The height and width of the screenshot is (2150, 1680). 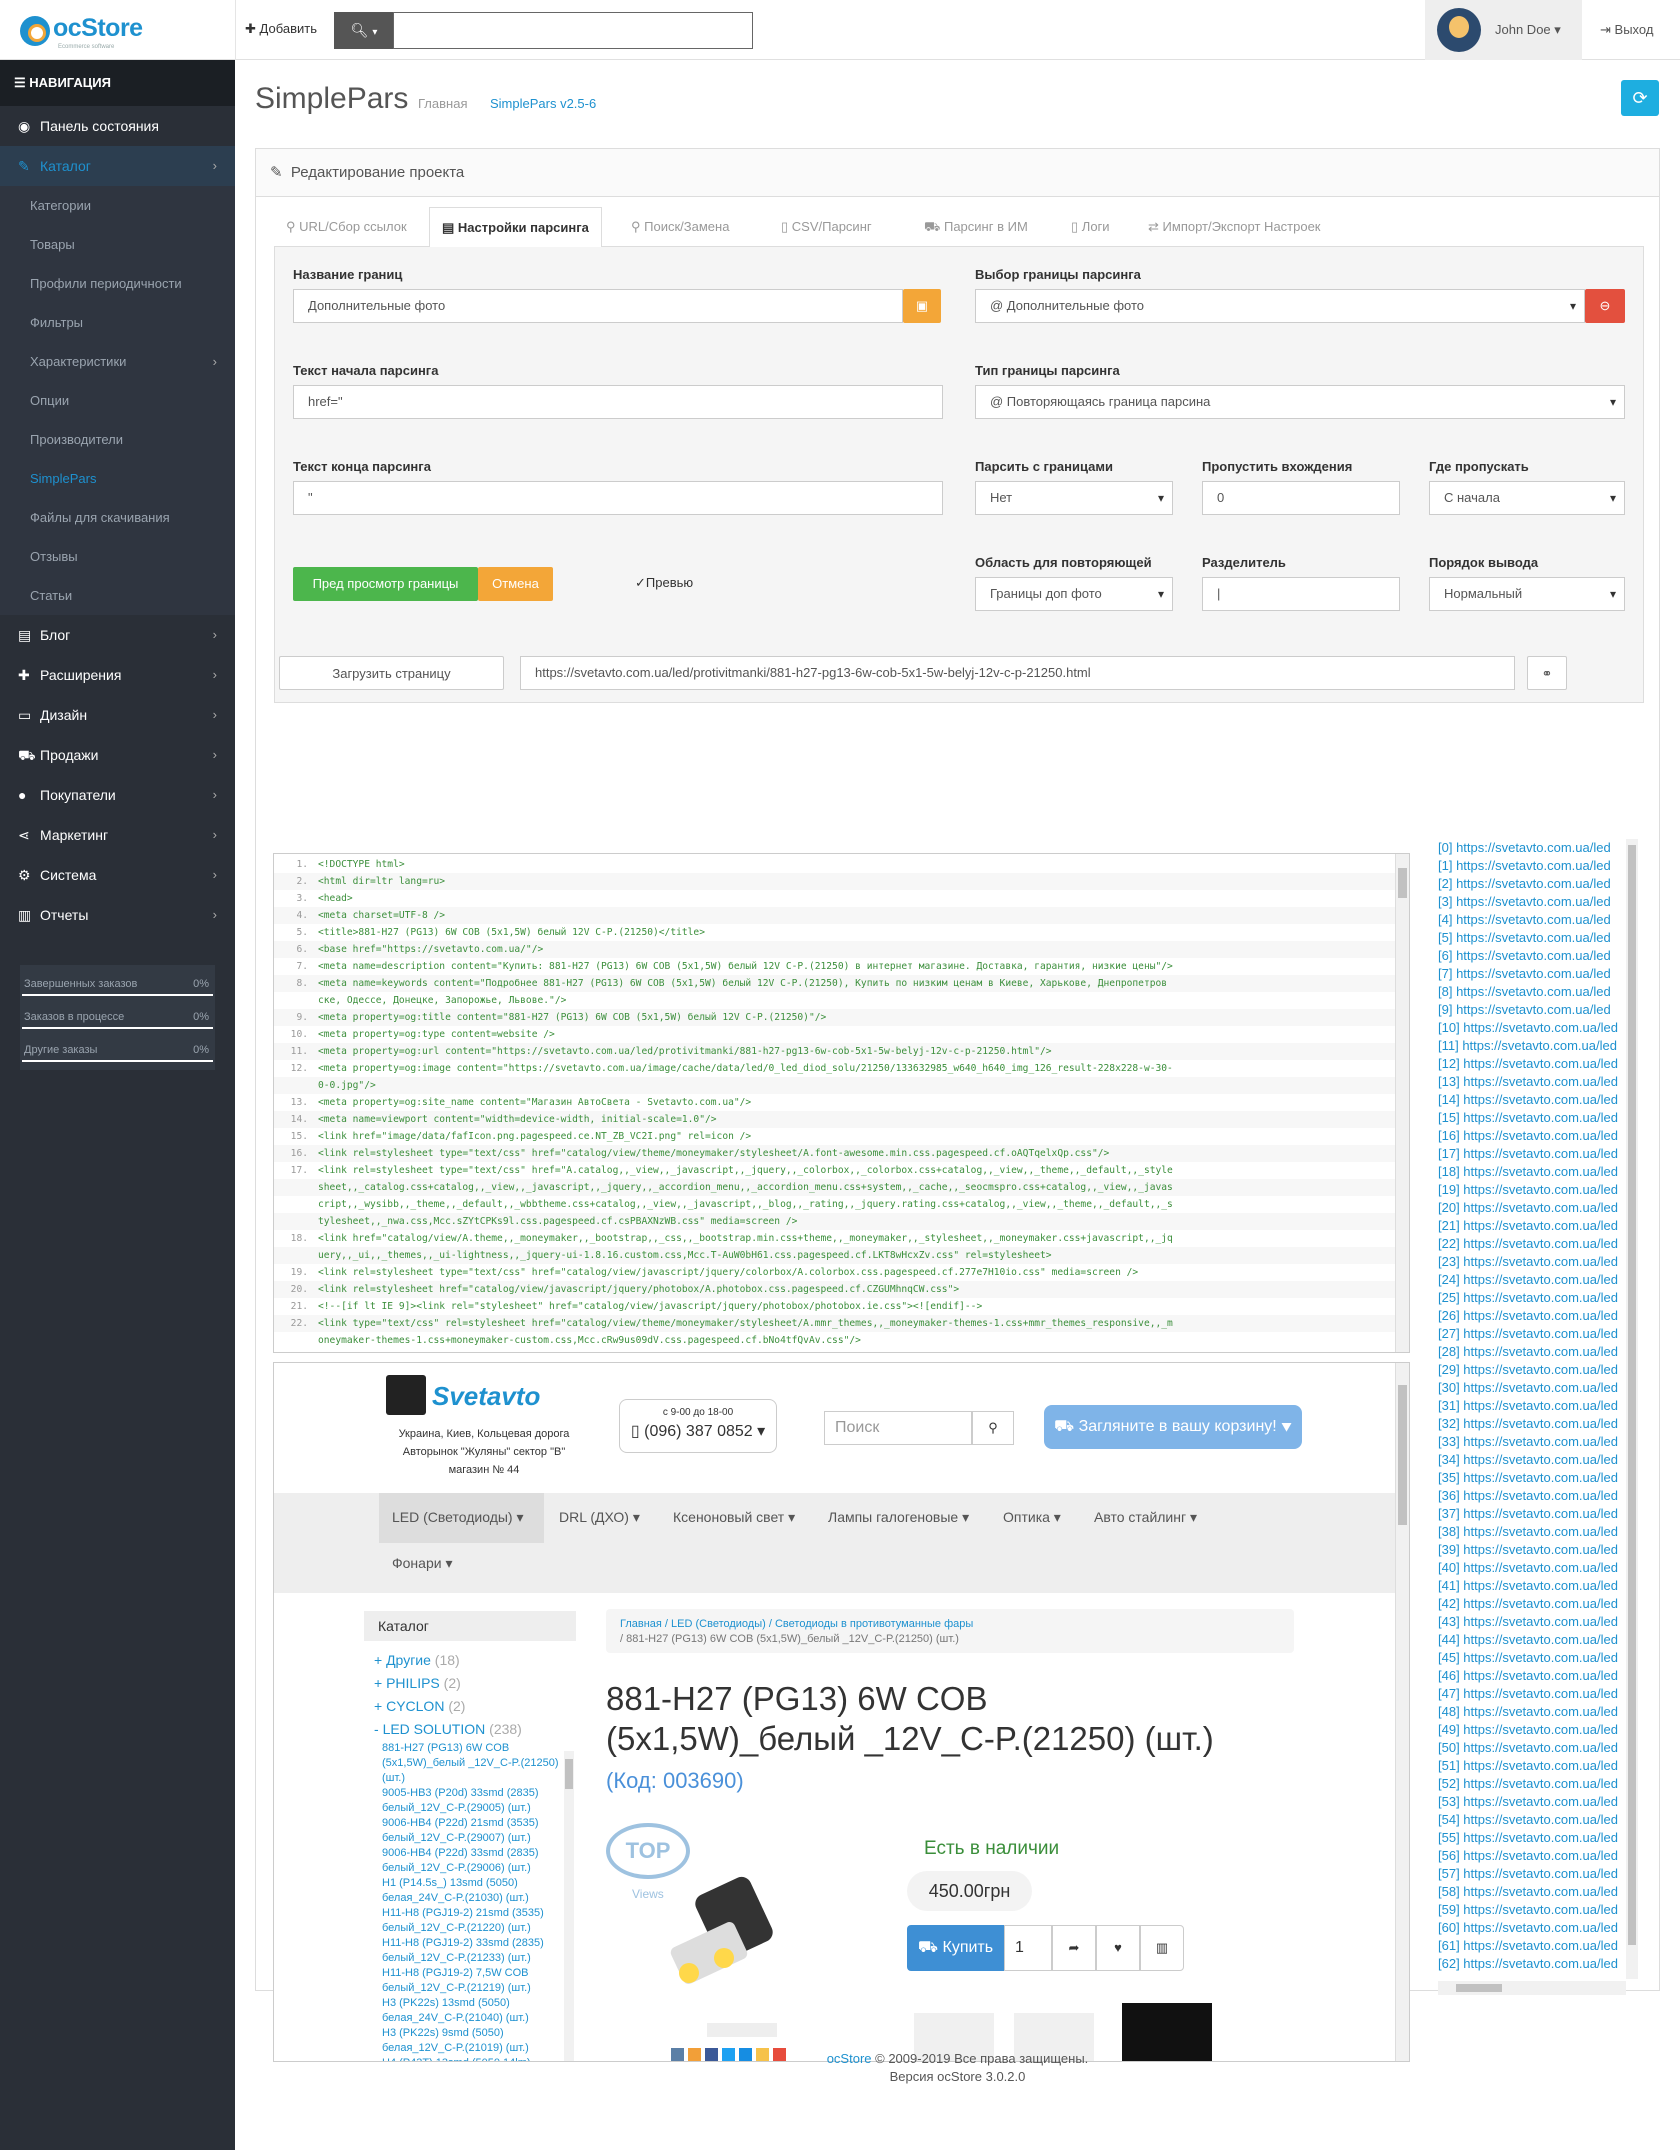 I want to click on subcategory-item: 9006-HB4 (P22d) 21smd (3535), so click(x=473, y=1823).